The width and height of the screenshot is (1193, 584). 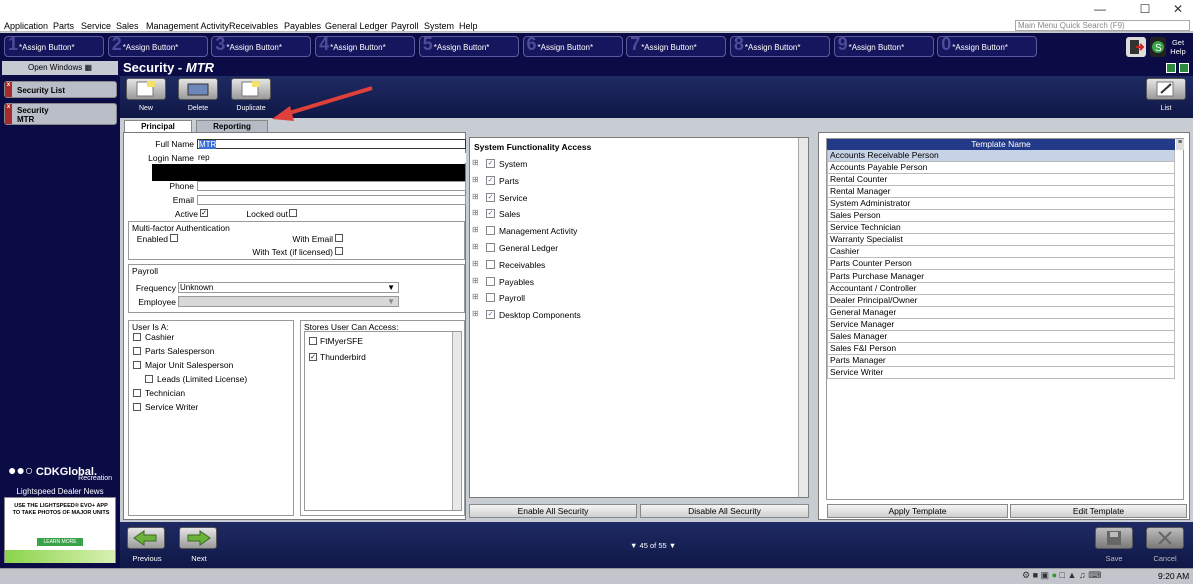 I want to click on update-icon: ▲, so click(x=1071, y=575).